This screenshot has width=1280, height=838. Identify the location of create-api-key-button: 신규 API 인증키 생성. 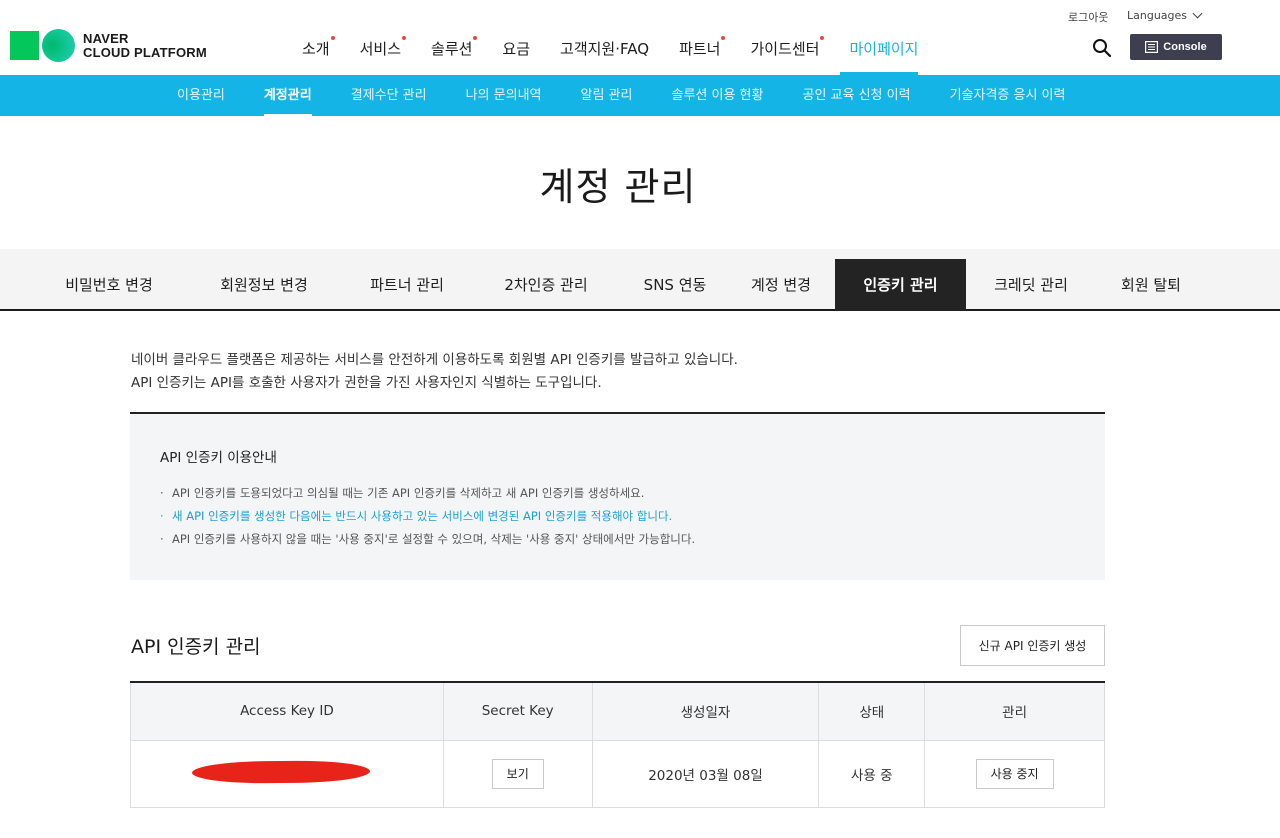
(1032, 645).